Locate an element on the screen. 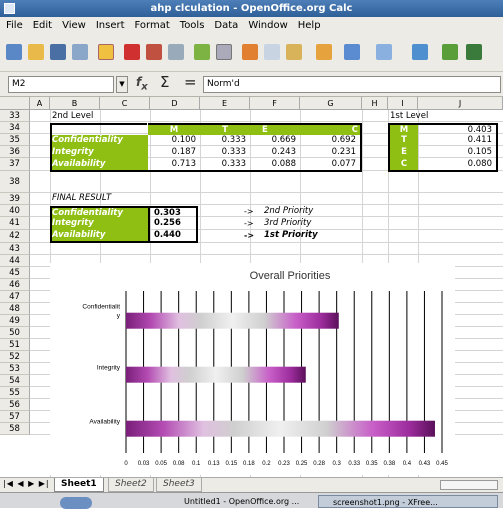  first-level-label: E is located at coordinates (403, 153).